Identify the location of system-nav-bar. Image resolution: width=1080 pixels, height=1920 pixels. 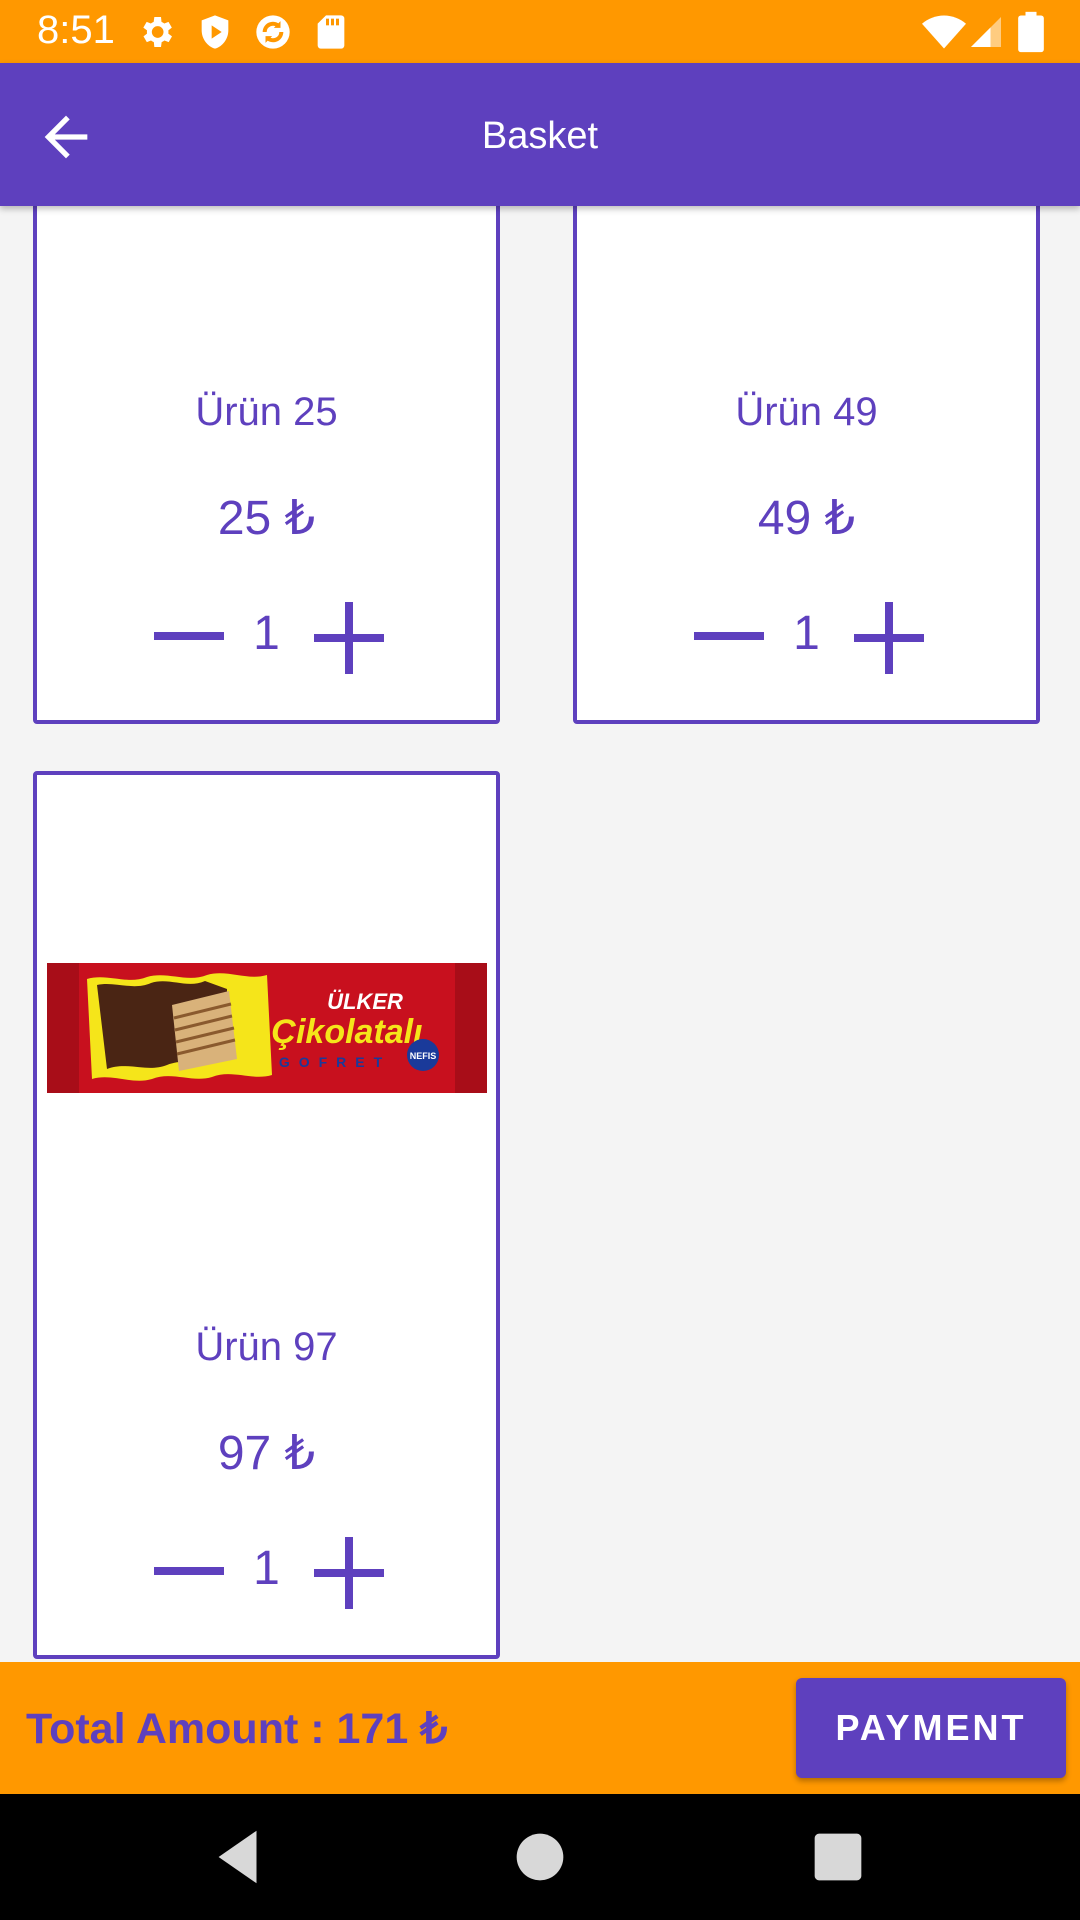
(540, 1857).